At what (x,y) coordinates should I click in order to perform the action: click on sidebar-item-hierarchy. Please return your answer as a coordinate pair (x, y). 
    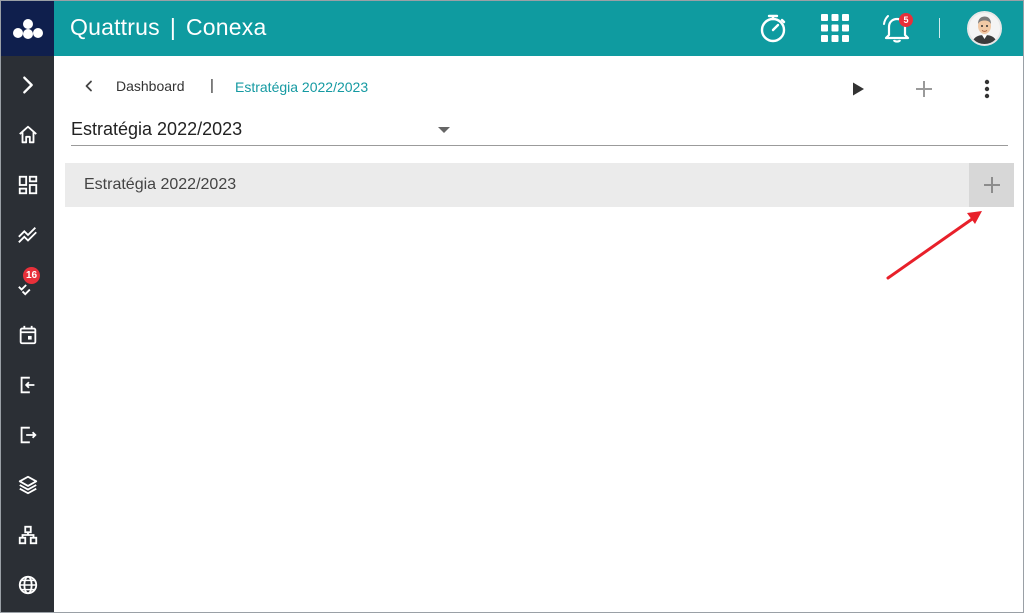
    Looking at the image, I should click on (27, 535).